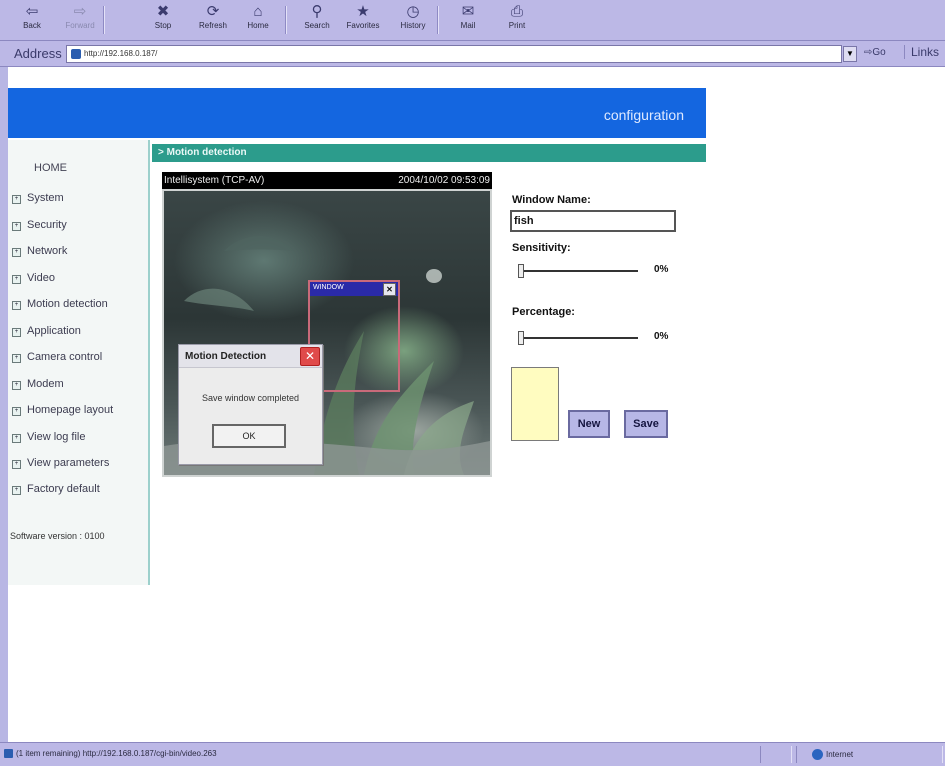 This screenshot has width=945, height=766. Describe the element at coordinates (643, 115) in the screenshot. I see `banner-title: configuration` at that location.